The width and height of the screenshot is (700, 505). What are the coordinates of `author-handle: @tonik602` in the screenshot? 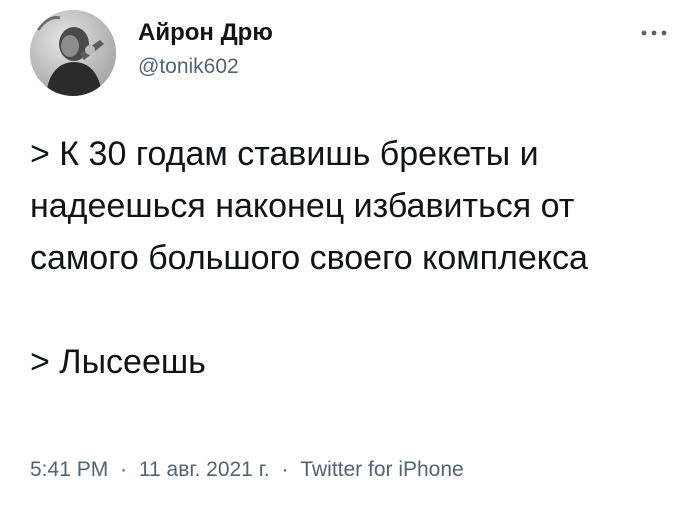 It's located at (205, 67).